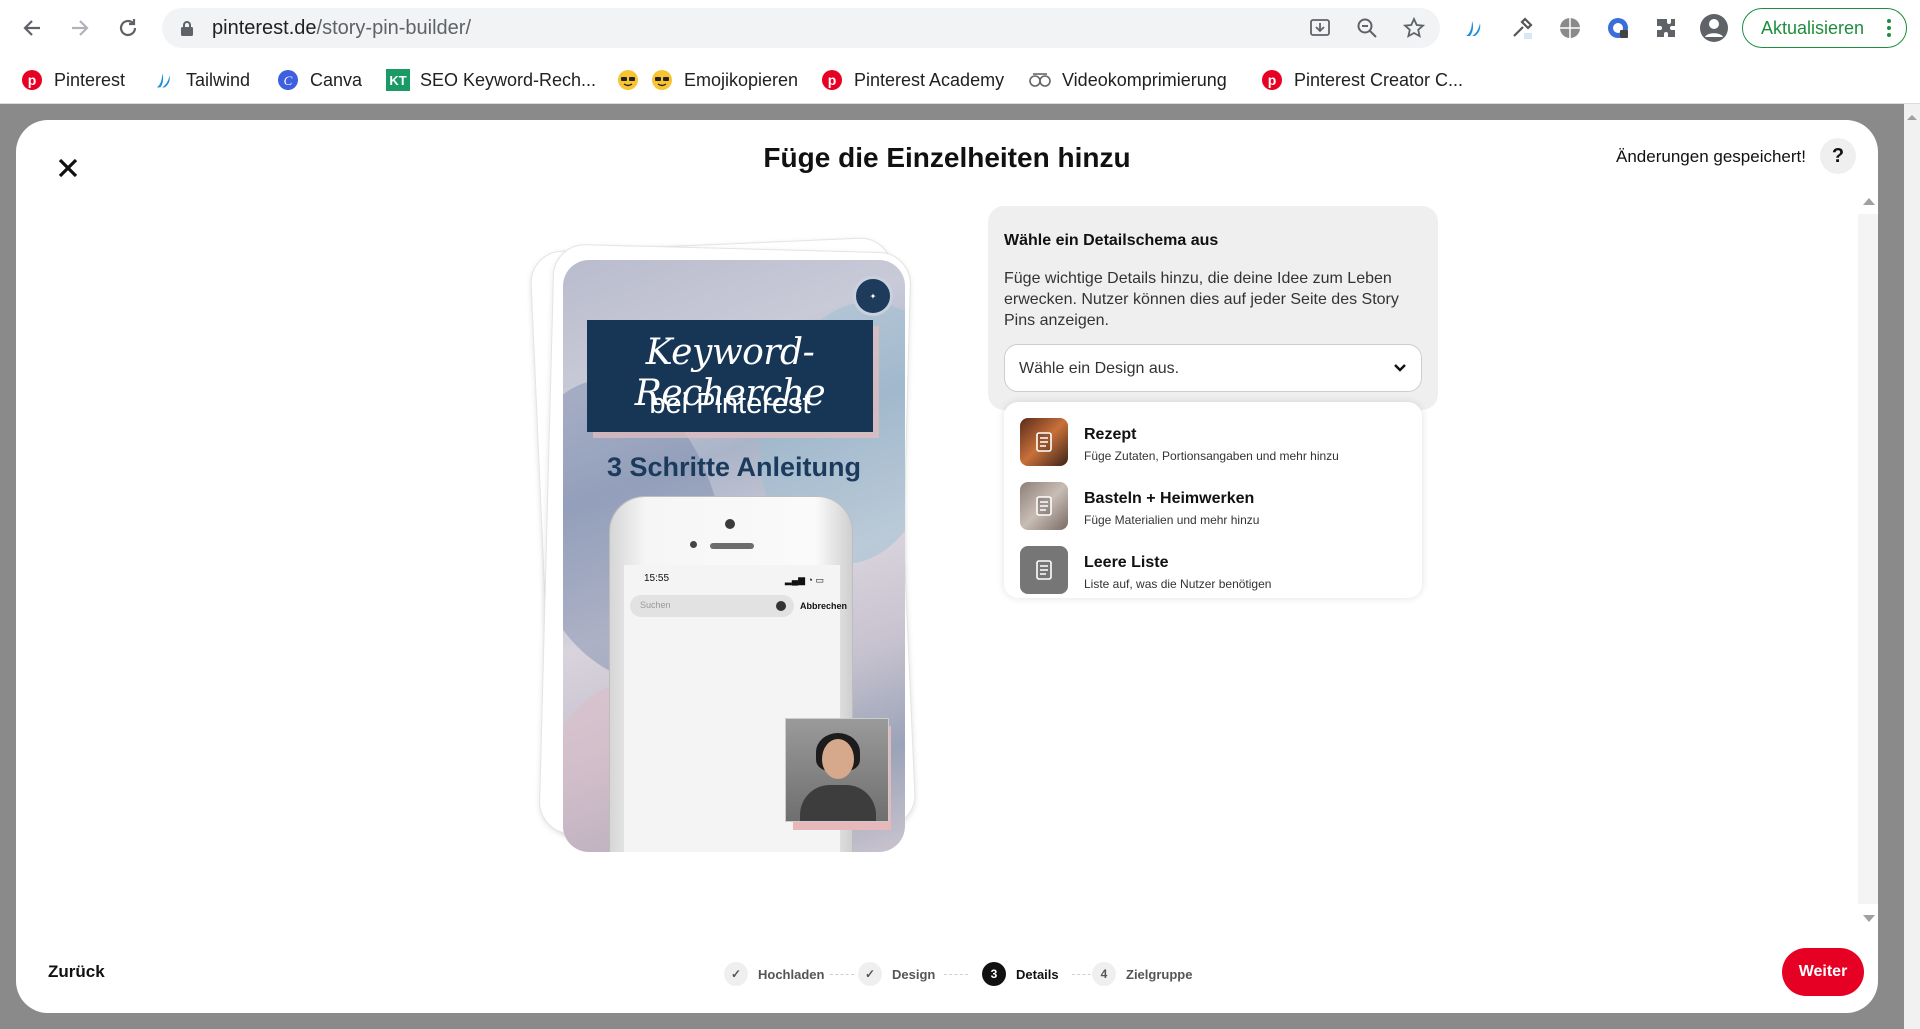 The height and width of the screenshot is (1029, 1920). What do you see at coordinates (1889, 30) in the screenshot?
I see `more-menu-icon` at bounding box center [1889, 30].